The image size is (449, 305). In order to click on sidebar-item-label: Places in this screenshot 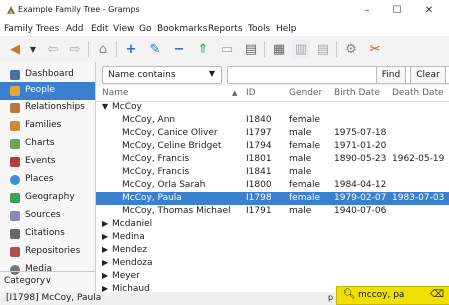, I will do `click(39, 179)`.